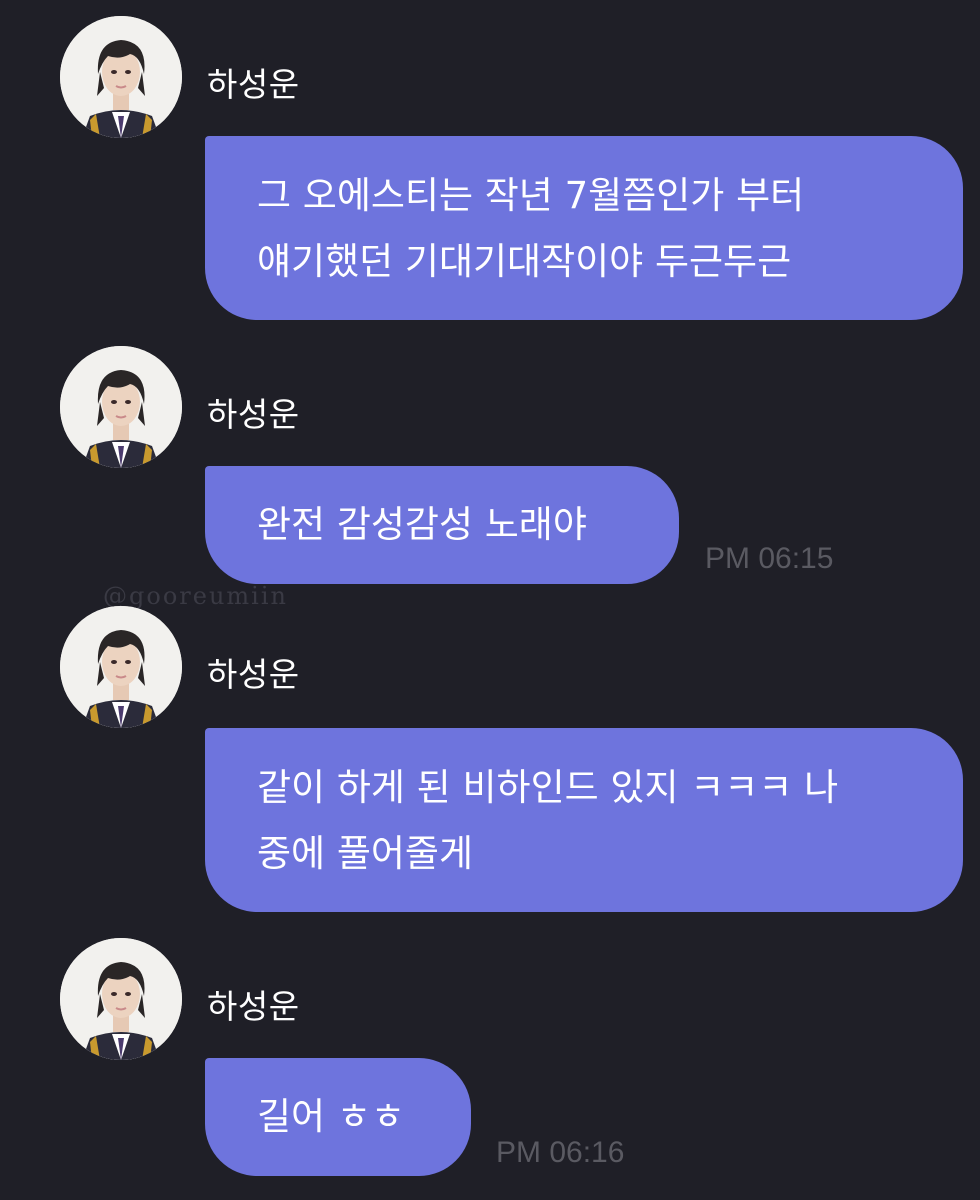  I want to click on message-line: 그 오에스티는 작년 7월쯤인가 부터, so click(531, 195).